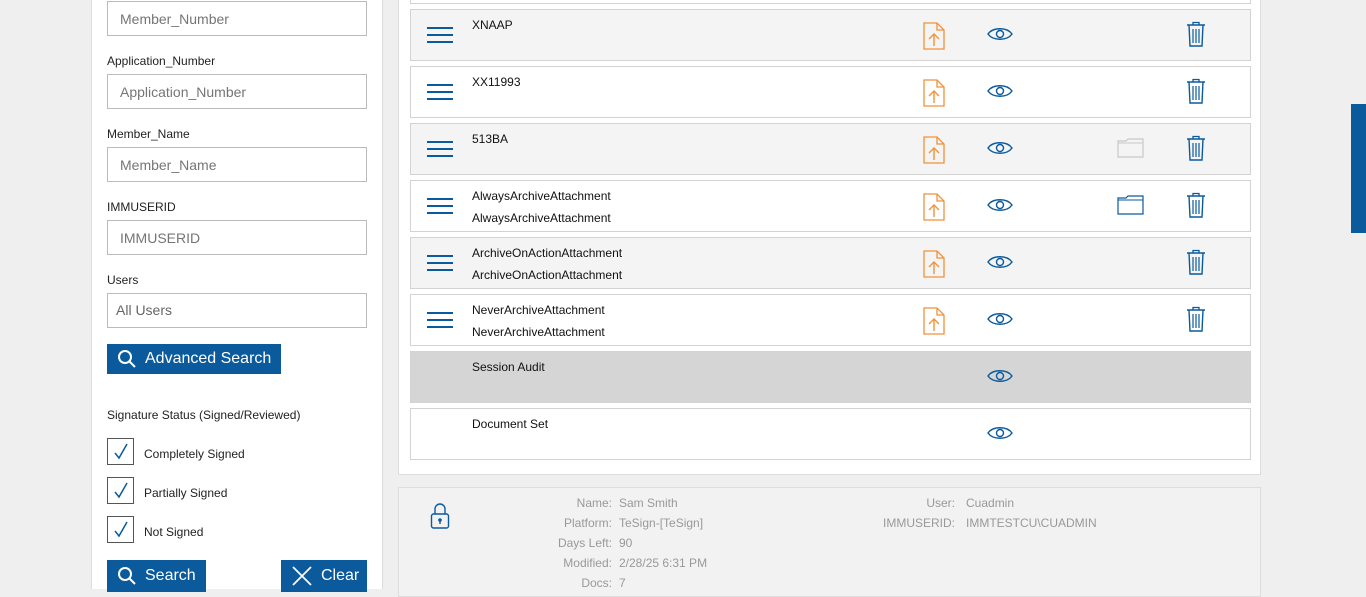 The width and height of the screenshot is (1366, 597). I want to click on immuserid-label: IMMUSERID, so click(141, 207).